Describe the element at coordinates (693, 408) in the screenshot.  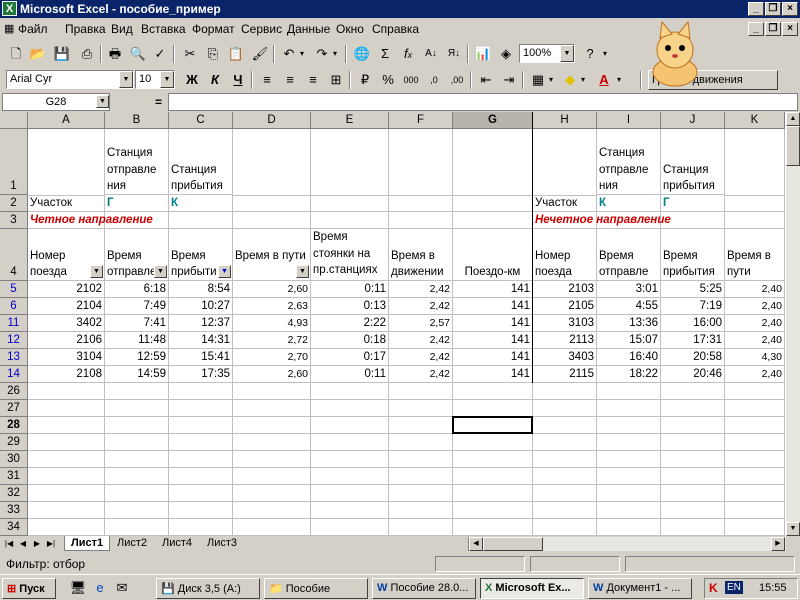
I see `cell-j27` at that location.